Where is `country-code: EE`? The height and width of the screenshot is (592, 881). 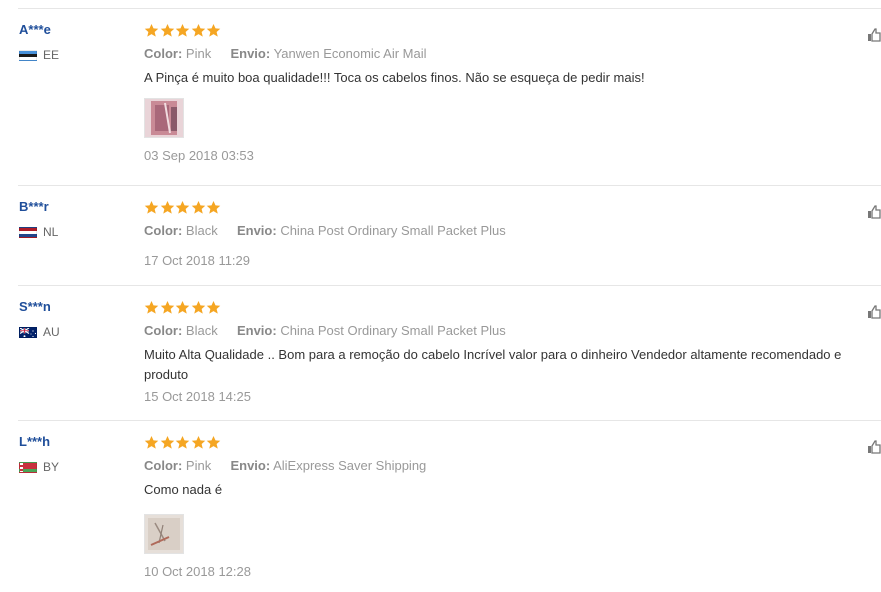
country-code: EE is located at coordinates (51, 55).